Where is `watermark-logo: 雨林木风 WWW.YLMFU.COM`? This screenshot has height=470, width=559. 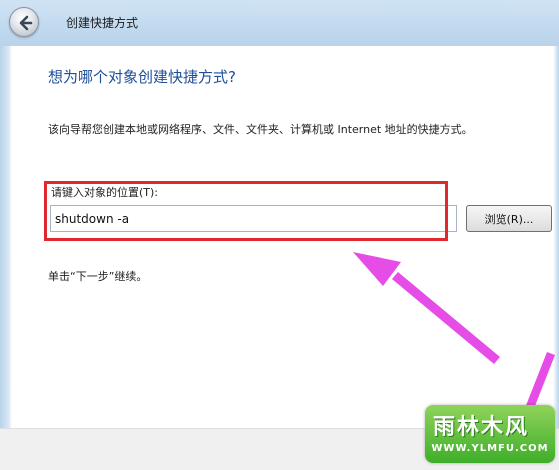 watermark-logo: 雨林木风 WWW.YLMFU.COM is located at coordinates (490, 434).